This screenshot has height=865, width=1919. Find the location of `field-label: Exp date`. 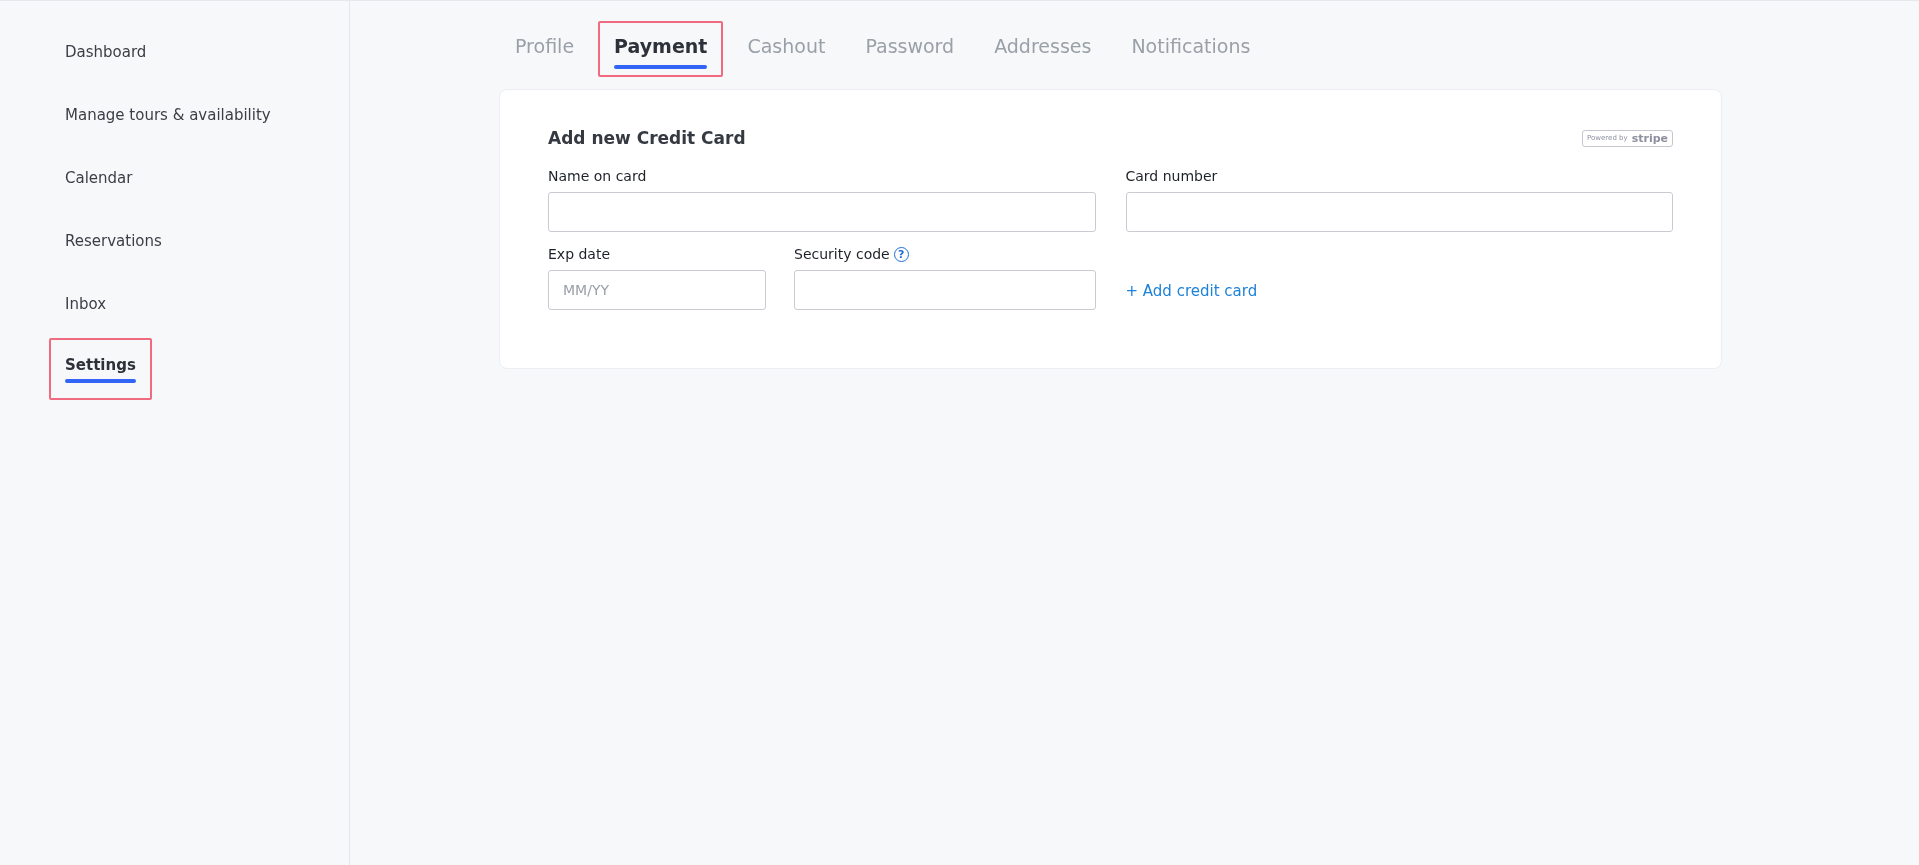

field-label: Exp date is located at coordinates (580, 254).